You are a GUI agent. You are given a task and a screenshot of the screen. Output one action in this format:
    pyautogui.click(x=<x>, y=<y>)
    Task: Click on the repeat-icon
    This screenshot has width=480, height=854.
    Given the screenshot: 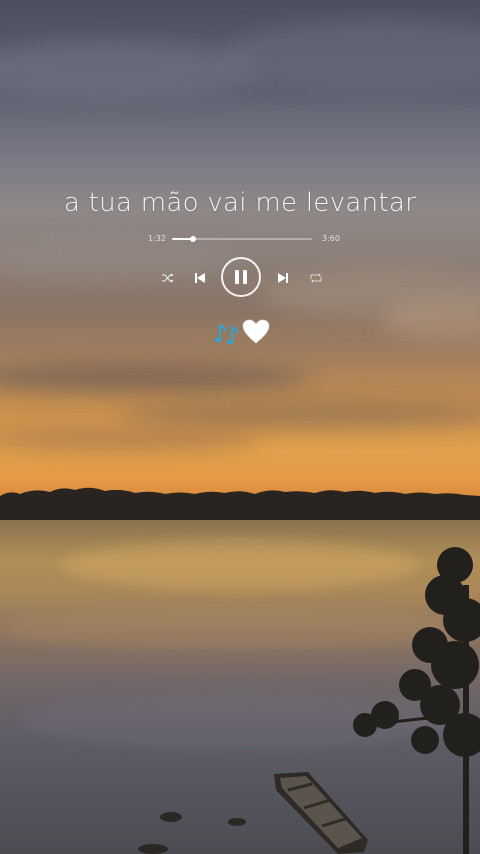 What is the action you would take?
    pyautogui.click(x=316, y=278)
    